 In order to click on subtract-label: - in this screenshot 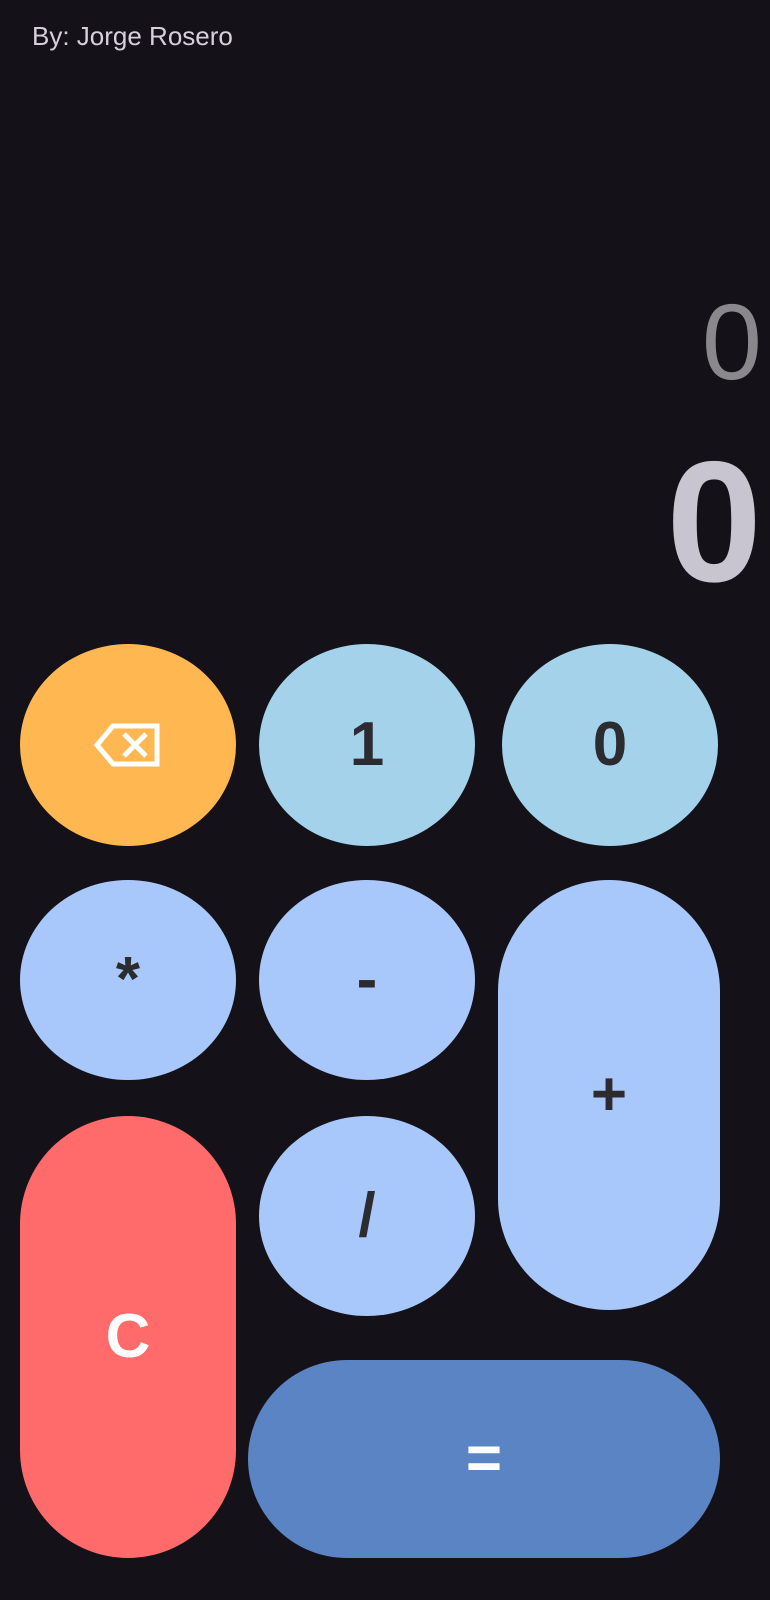, I will do `click(367, 979)`.